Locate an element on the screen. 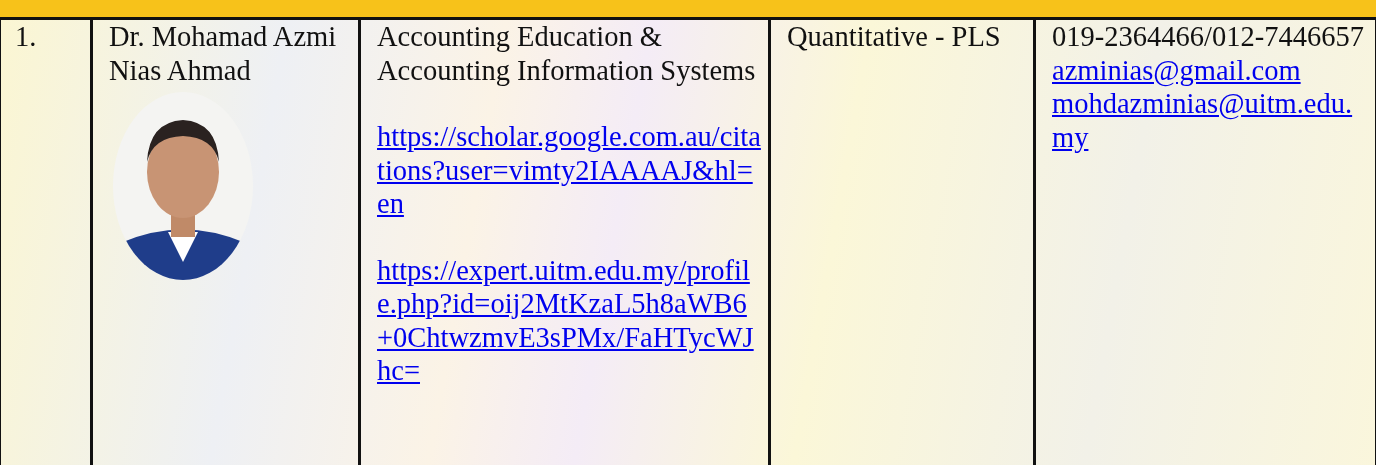 The height and width of the screenshot is (465, 1376). profile-link: https://scholar.google.com.au/citations?user=vimty2IAAAAJ&hl=en is located at coordinates (569, 170).